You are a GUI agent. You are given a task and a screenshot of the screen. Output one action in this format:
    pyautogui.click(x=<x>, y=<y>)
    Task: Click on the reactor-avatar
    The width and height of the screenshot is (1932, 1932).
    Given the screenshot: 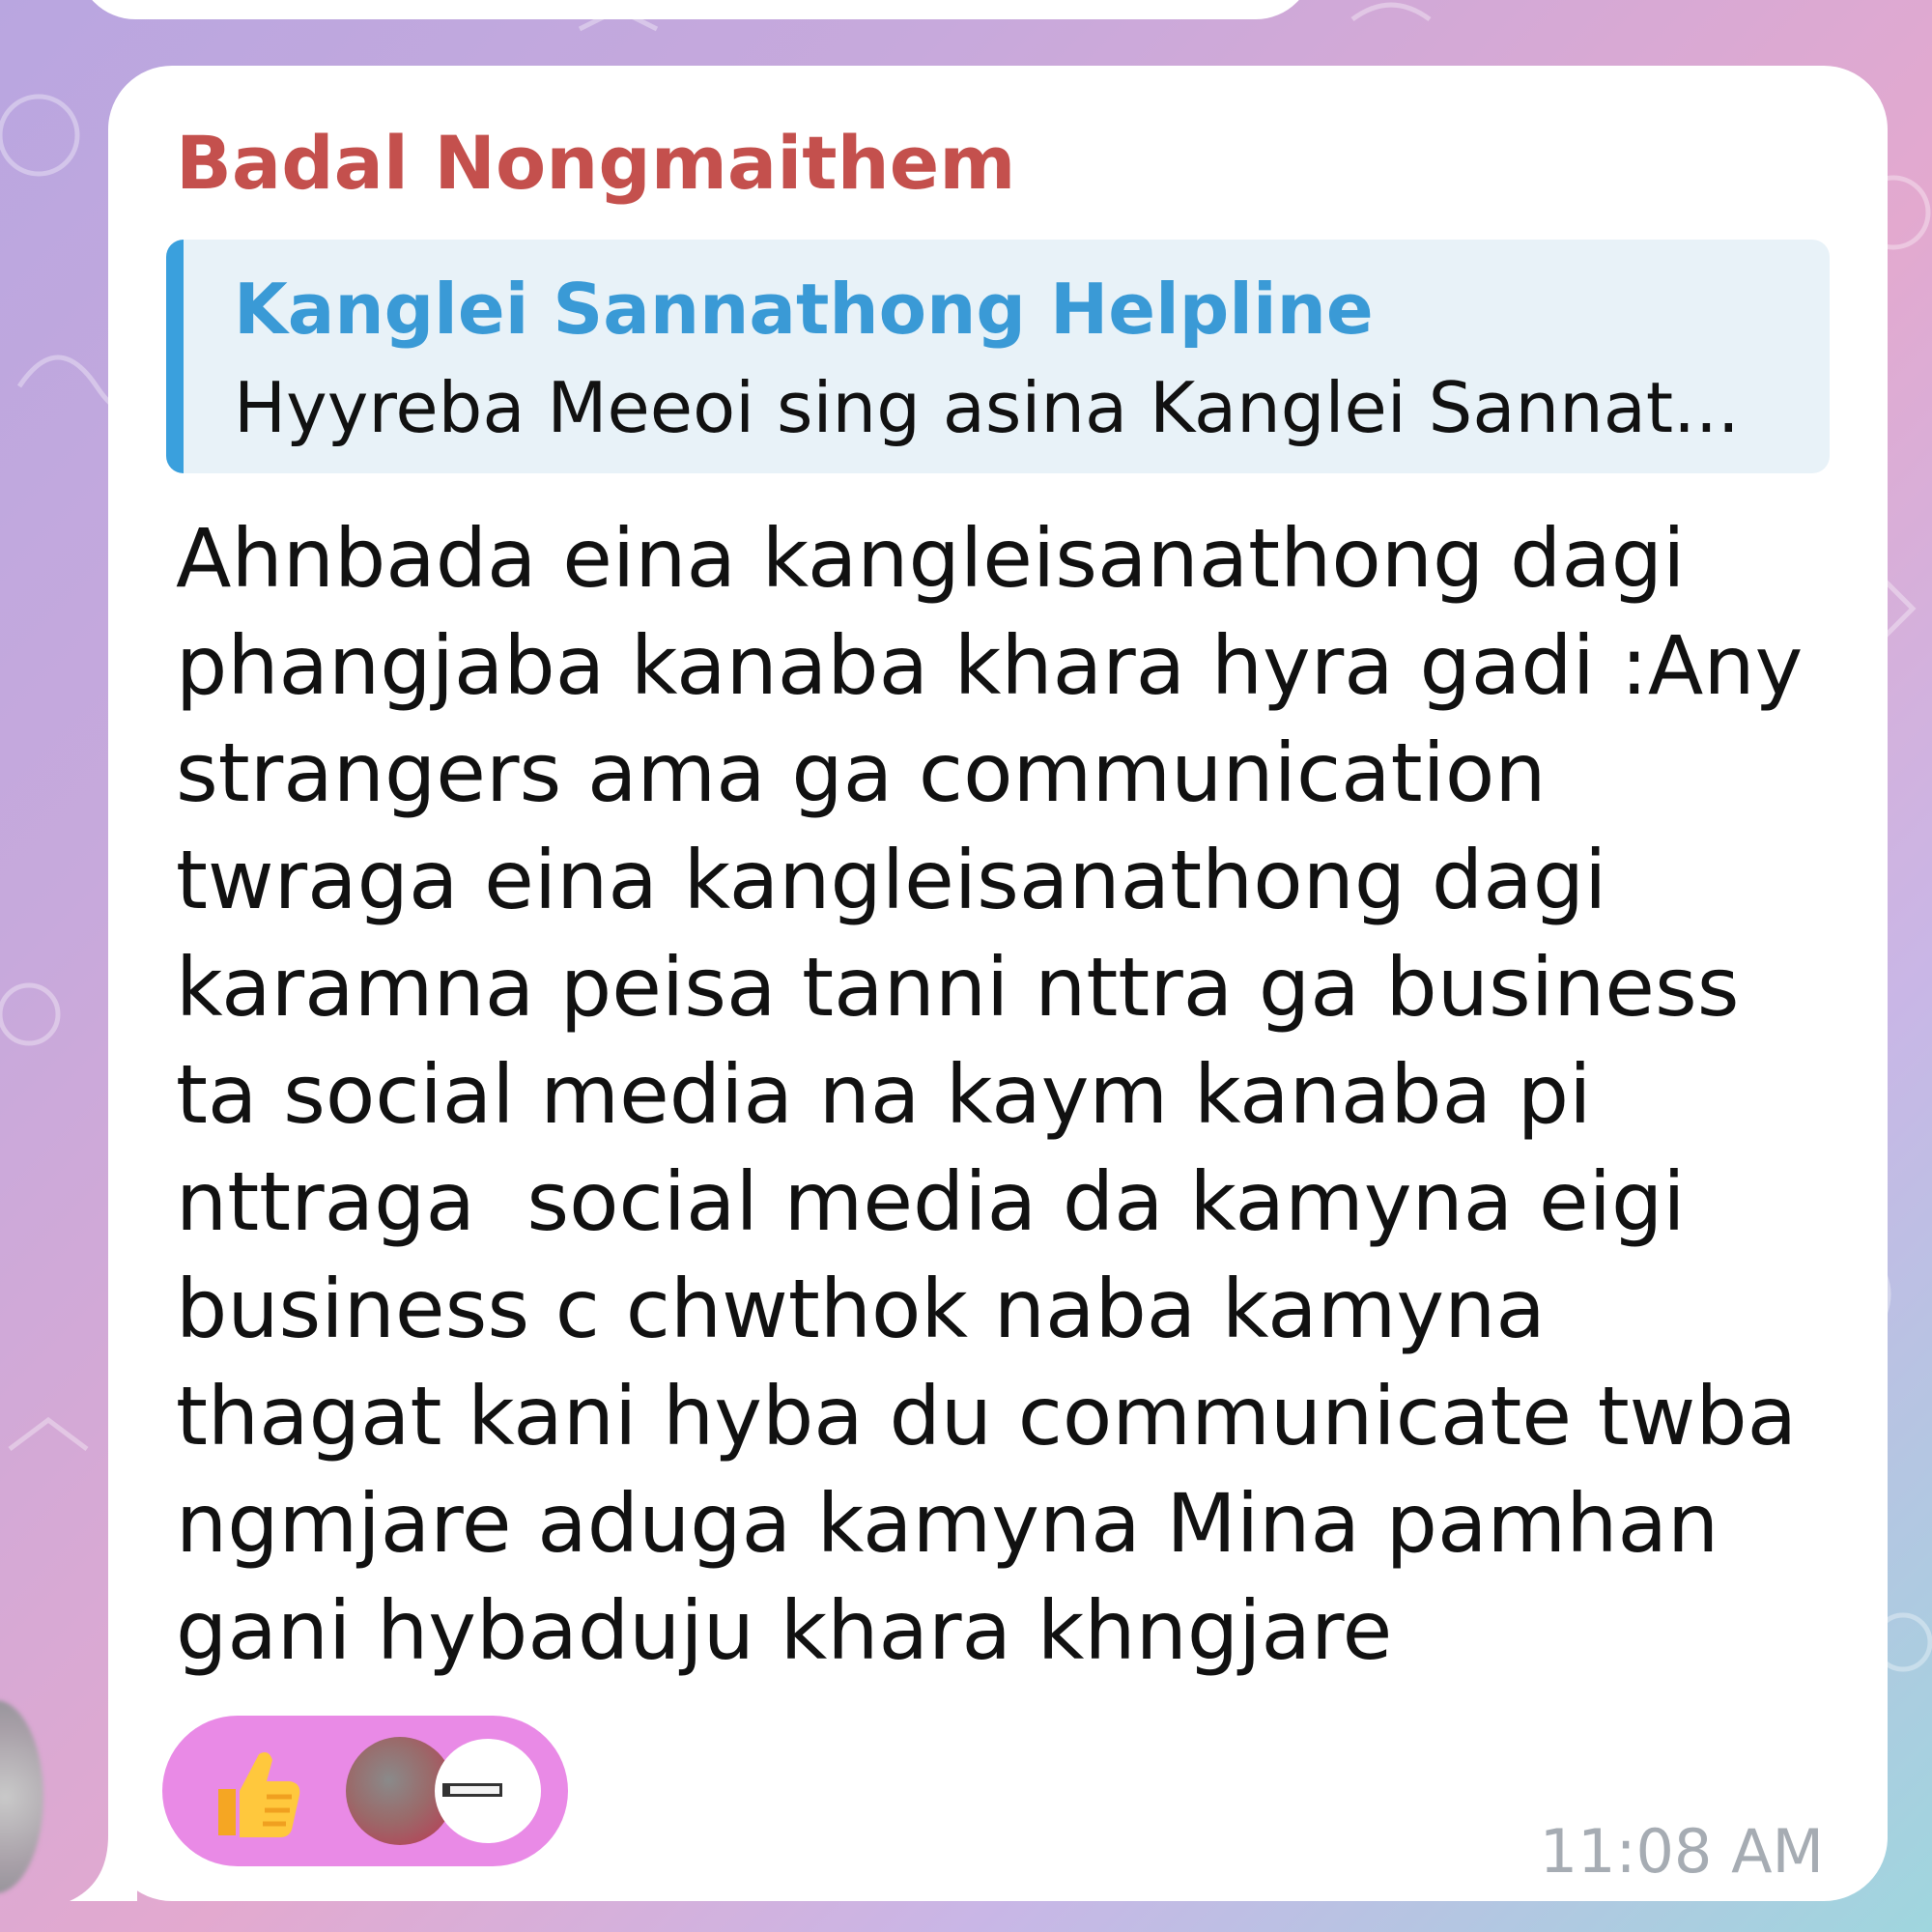 What is the action you would take?
    pyautogui.click(x=488, y=1791)
    